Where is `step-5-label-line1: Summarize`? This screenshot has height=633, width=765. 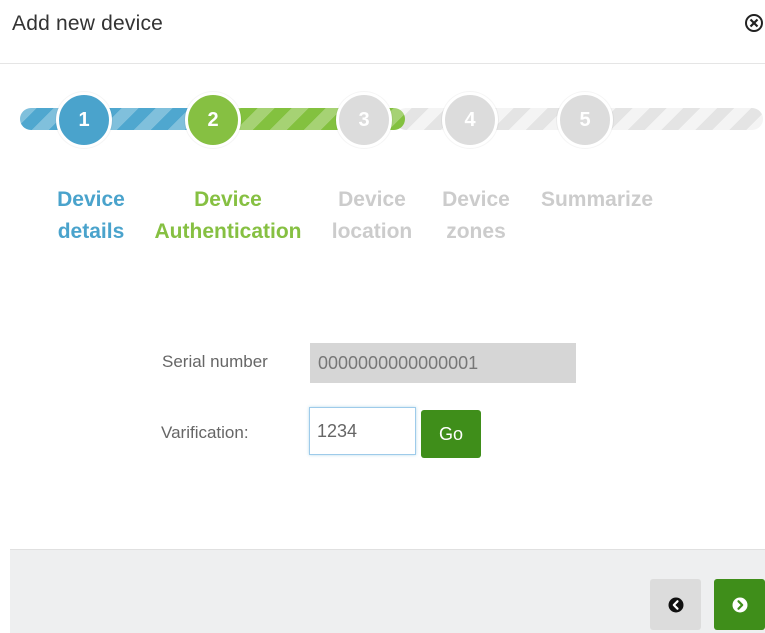 step-5-label-line1: Summarize is located at coordinates (597, 199).